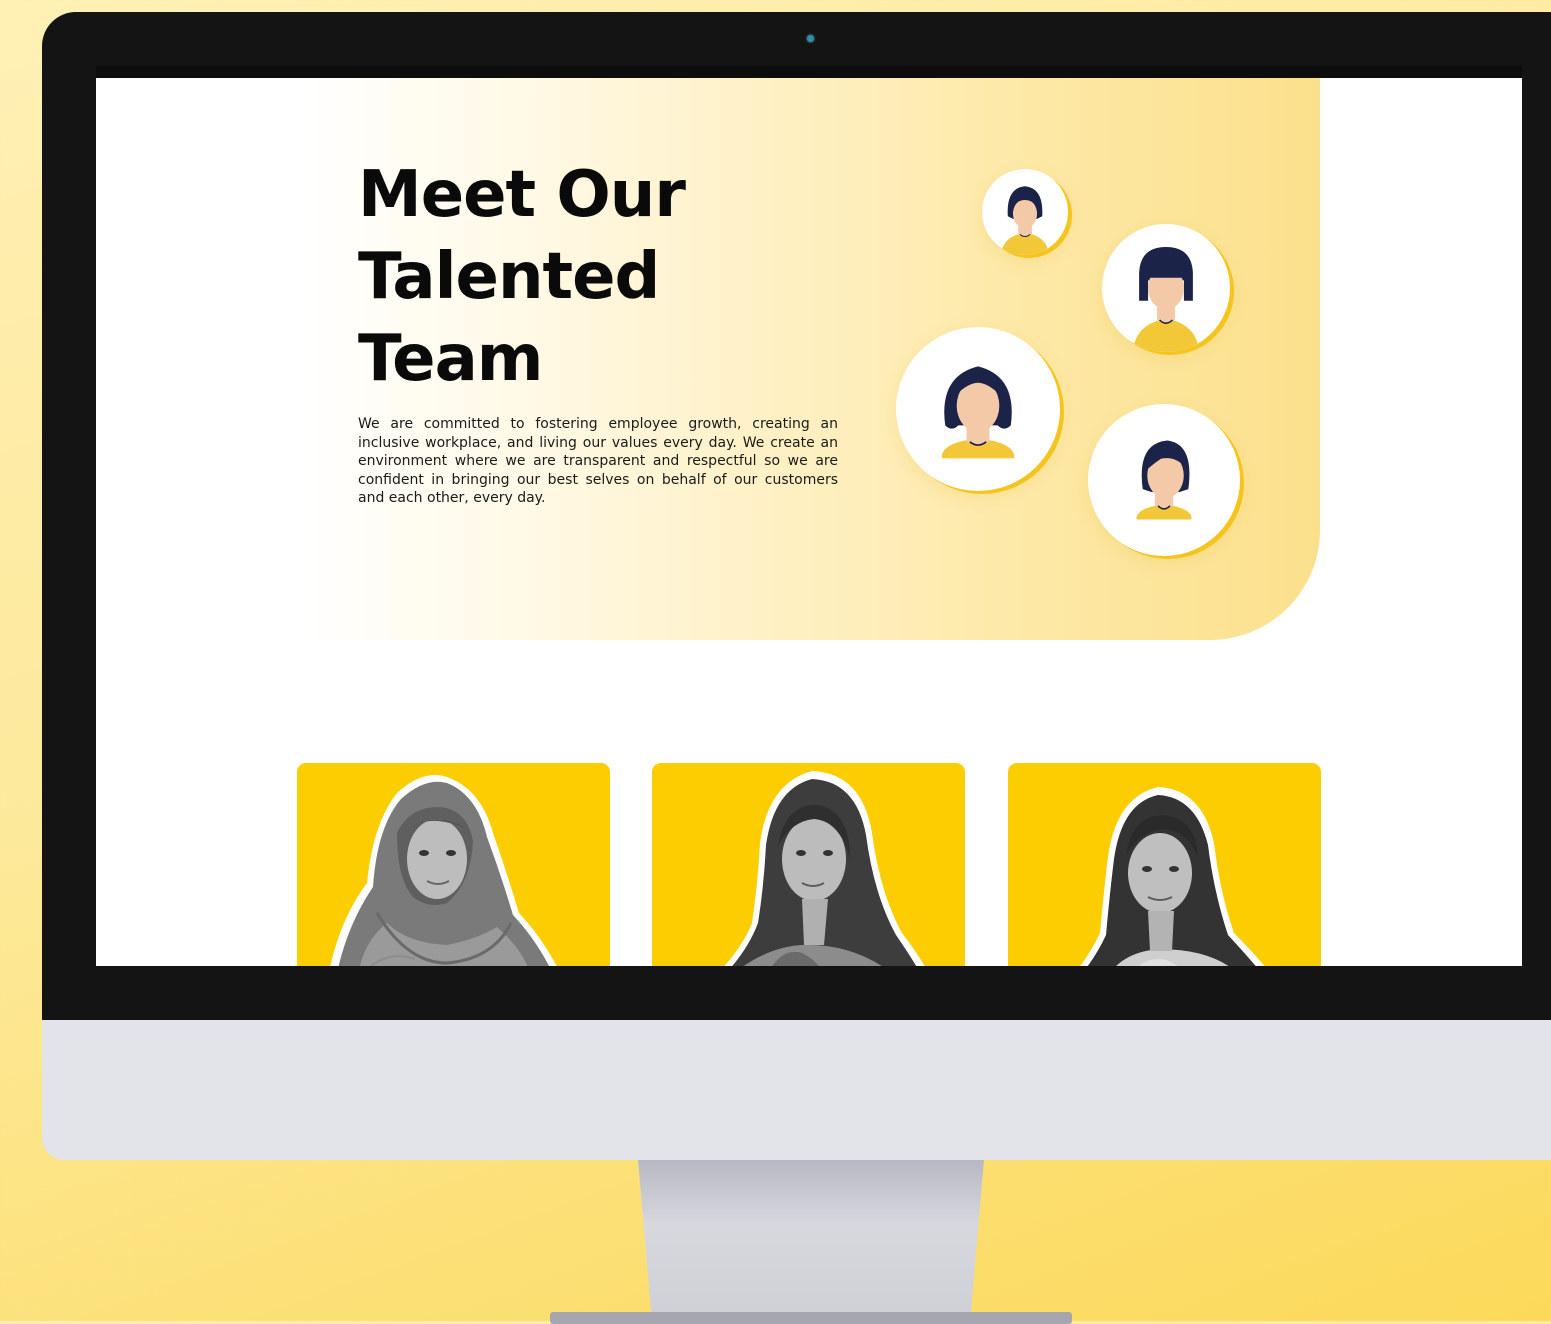 The image size is (1551, 1324). I want to click on monitor-chin, so click(796, 1090).